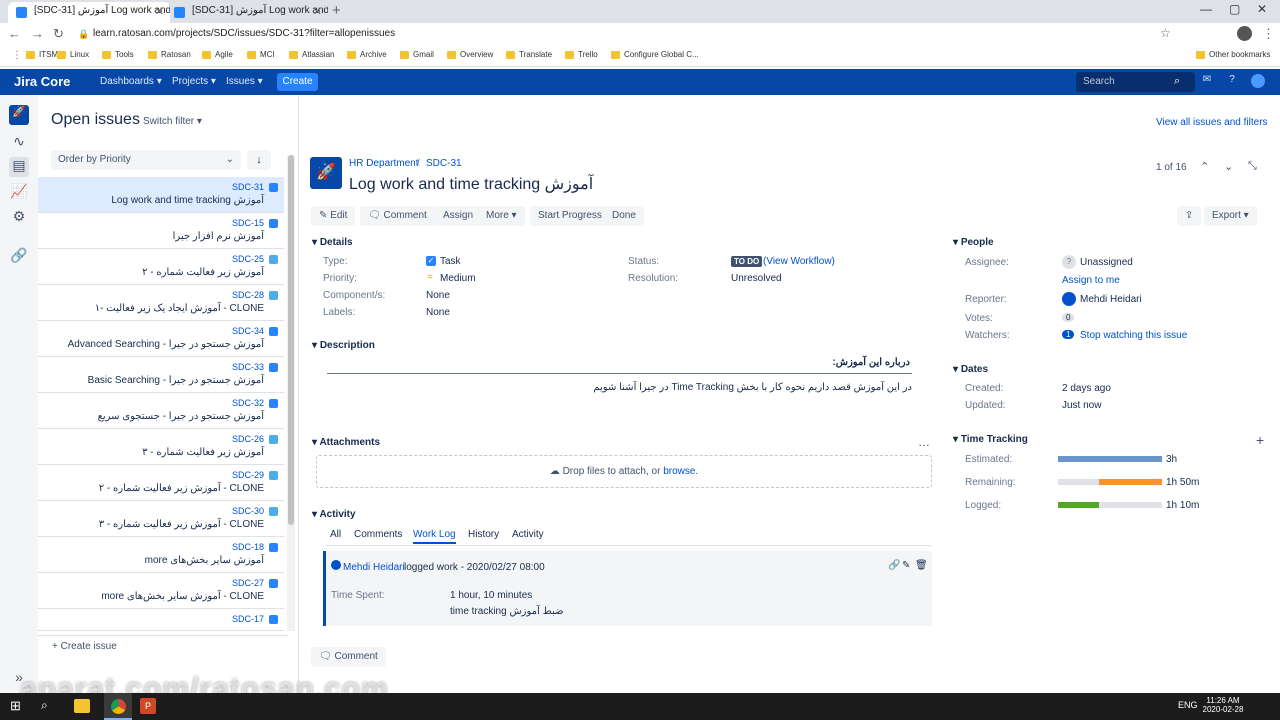 The width and height of the screenshot is (1280, 720). I want to click on list-item: SDC-15 آموزش نرم افزار جیرا, so click(161, 231).